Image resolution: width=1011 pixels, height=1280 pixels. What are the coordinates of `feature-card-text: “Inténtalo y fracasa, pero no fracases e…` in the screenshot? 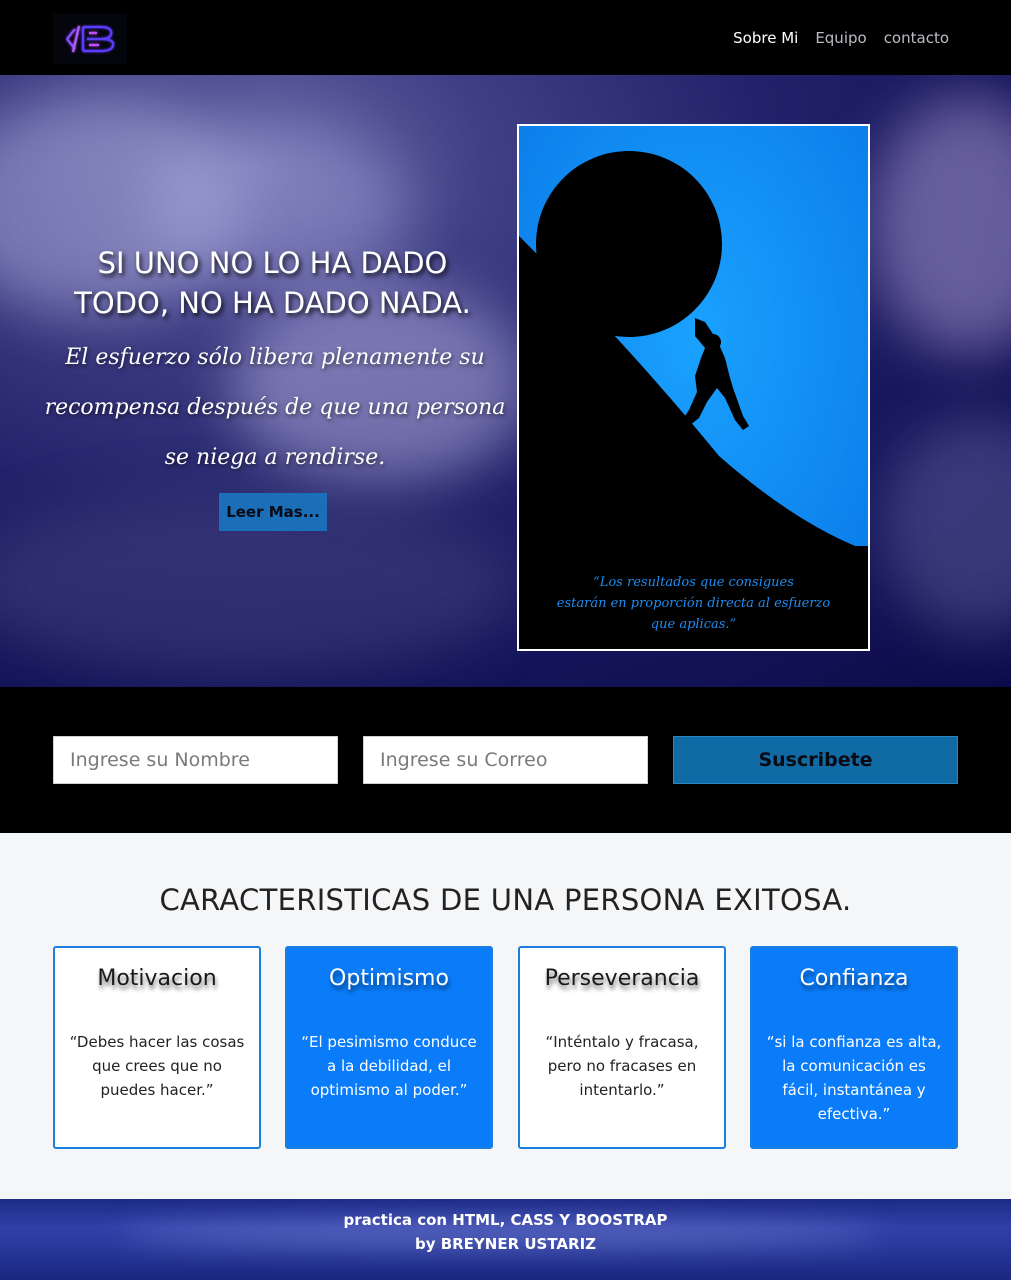 It's located at (622, 1066).